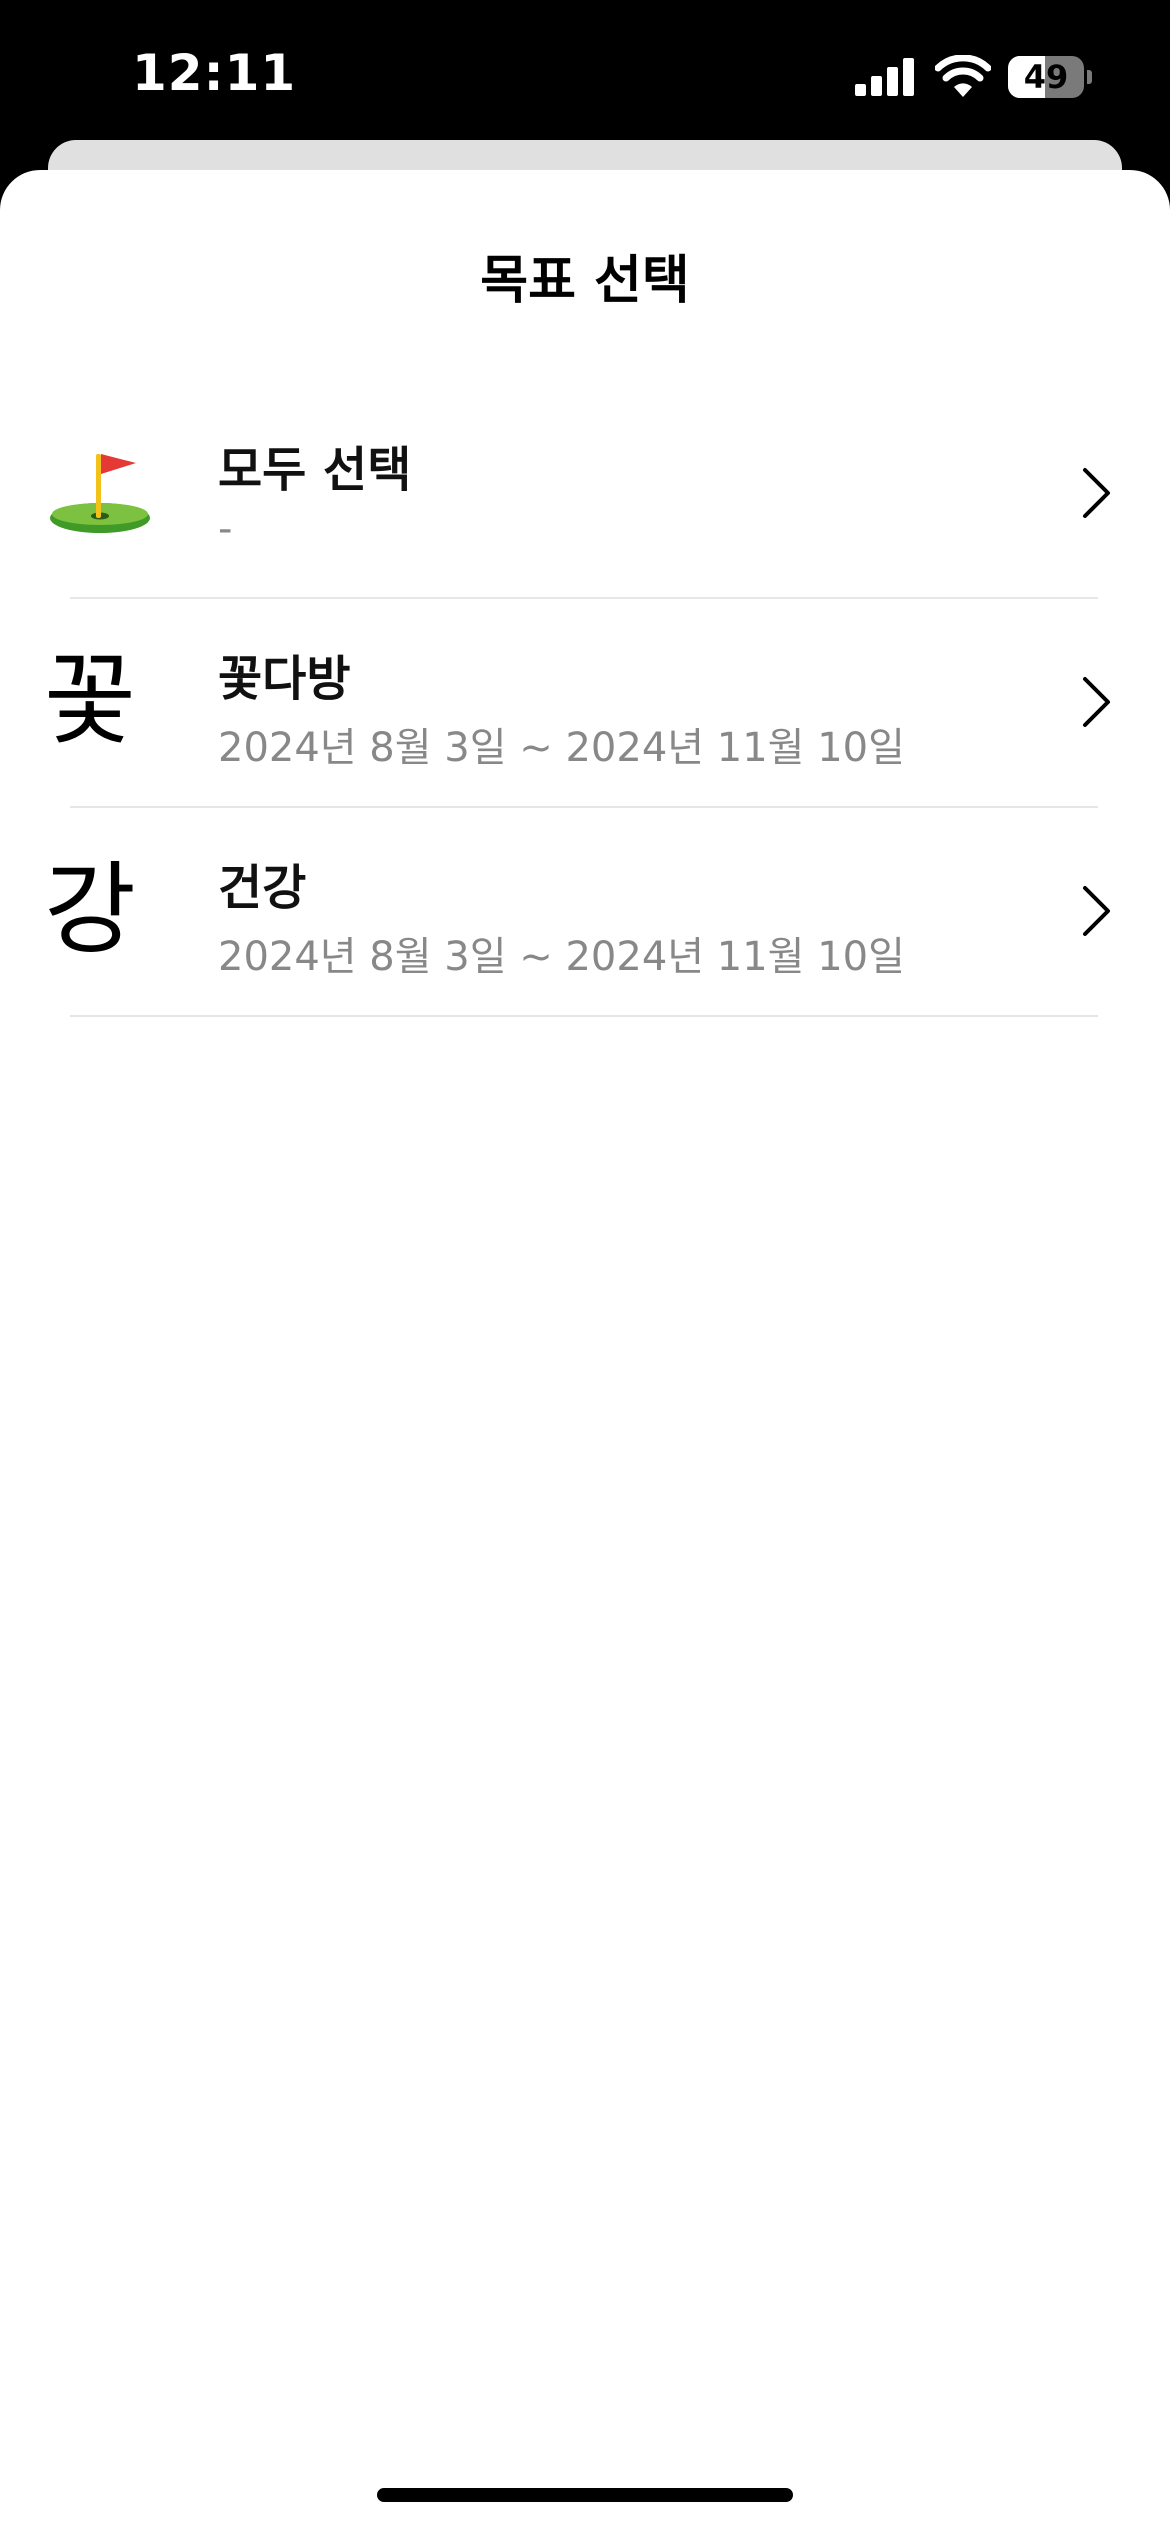 The width and height of the screenshot is (1170, 2532). I want to click on goal-name: 건강, so click(262, 888).